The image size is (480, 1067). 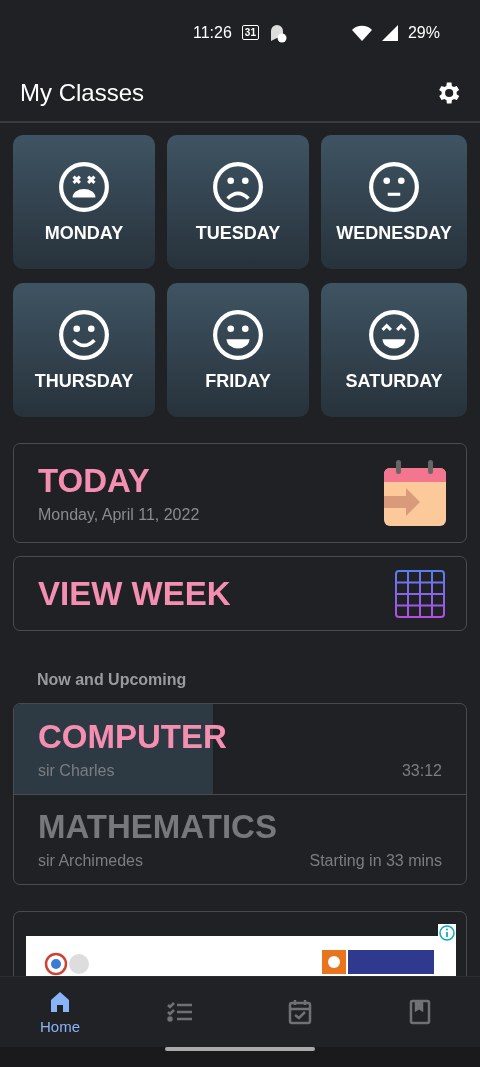 I want to click on screen-title: My Classes, so click(x=82, y=93).